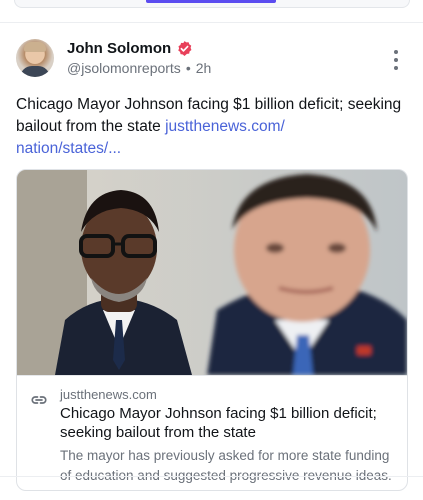 The width and height of the screenshot is (423, 500). Describe the element at coordinates (39, 400) in the screenshot. I see `link-icon` at that location.